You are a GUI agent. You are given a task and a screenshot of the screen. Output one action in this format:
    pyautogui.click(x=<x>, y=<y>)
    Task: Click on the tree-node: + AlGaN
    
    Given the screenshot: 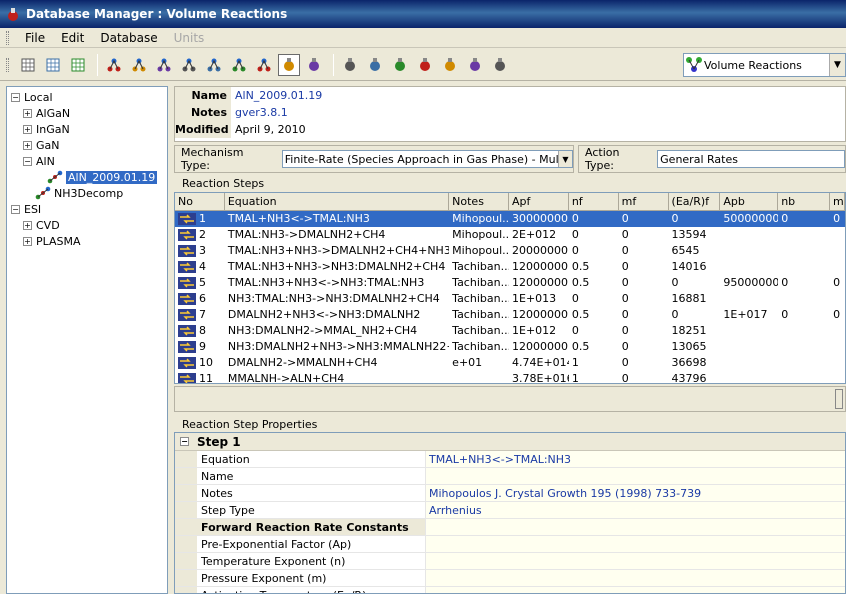 What is the action you would take?
    pyautogui.click(x=46, y=113)
    